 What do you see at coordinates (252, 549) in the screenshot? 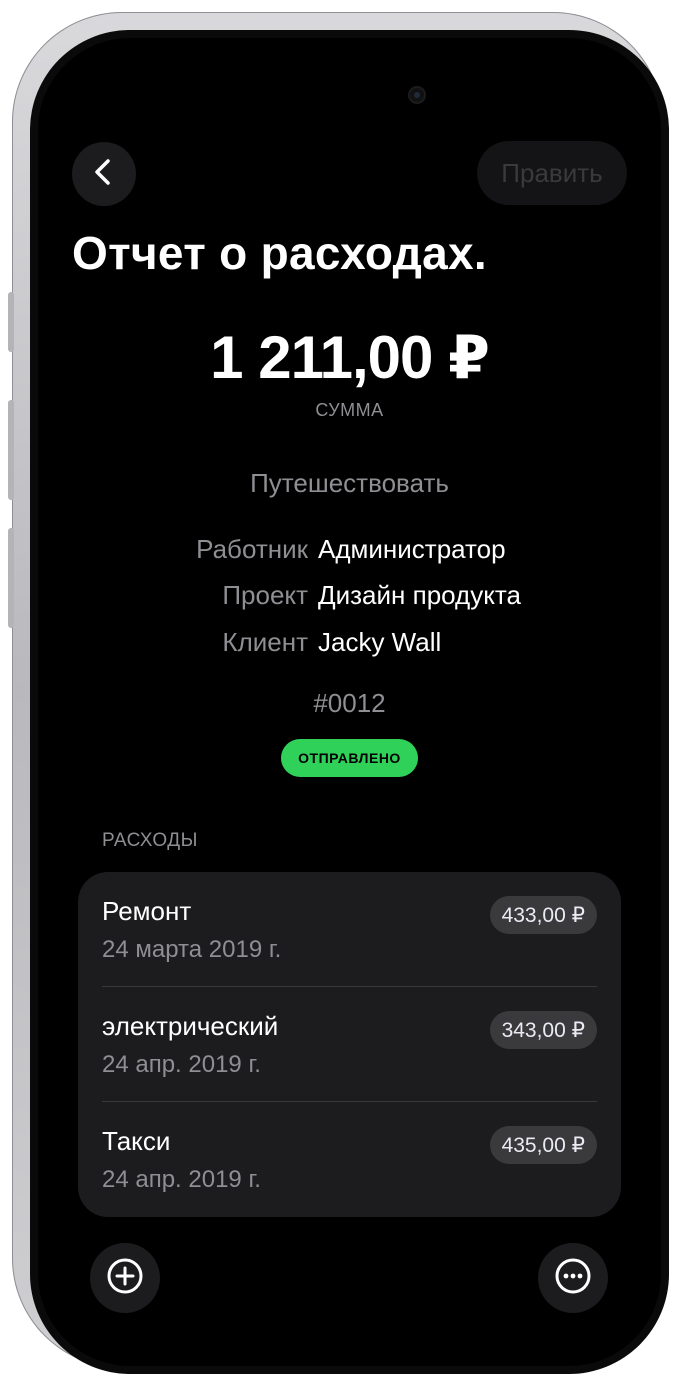
I see `detail-key: Работник` at bounding box center [252, 549].